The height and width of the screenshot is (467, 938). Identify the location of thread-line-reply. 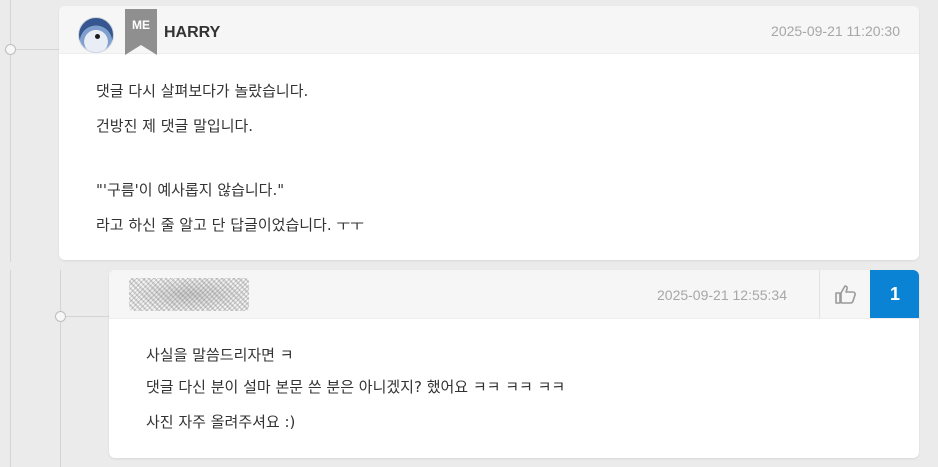
(60, 368).